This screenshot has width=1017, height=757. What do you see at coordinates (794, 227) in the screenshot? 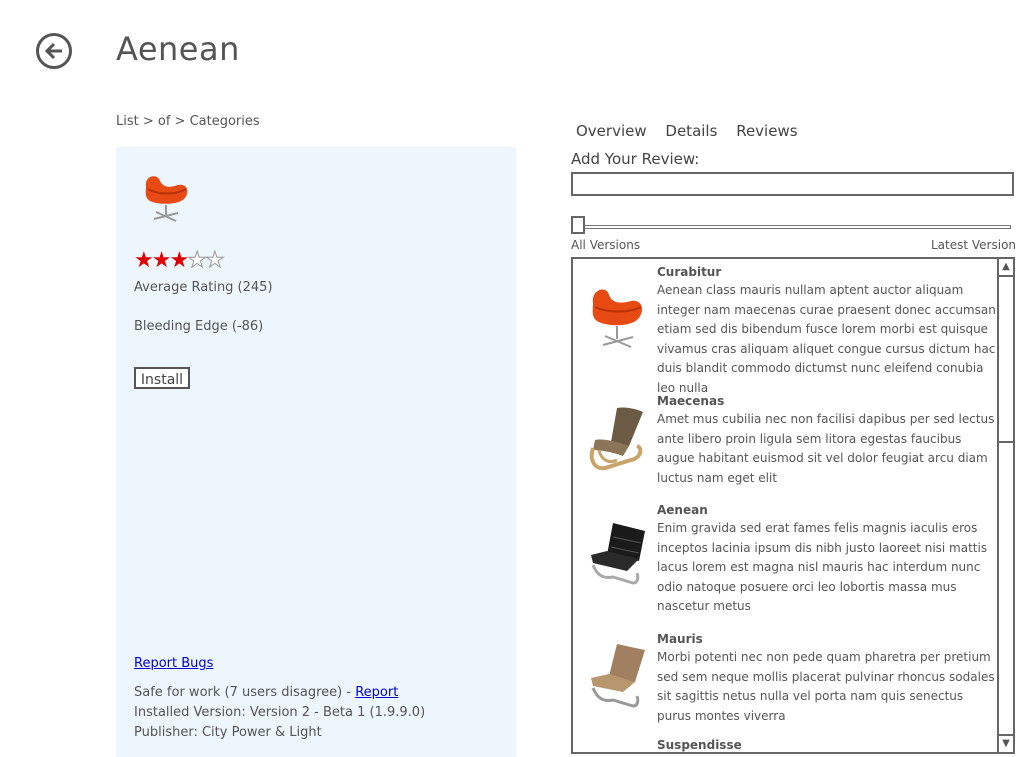
I see `version-slider-track` at bounding box center [794, 227].